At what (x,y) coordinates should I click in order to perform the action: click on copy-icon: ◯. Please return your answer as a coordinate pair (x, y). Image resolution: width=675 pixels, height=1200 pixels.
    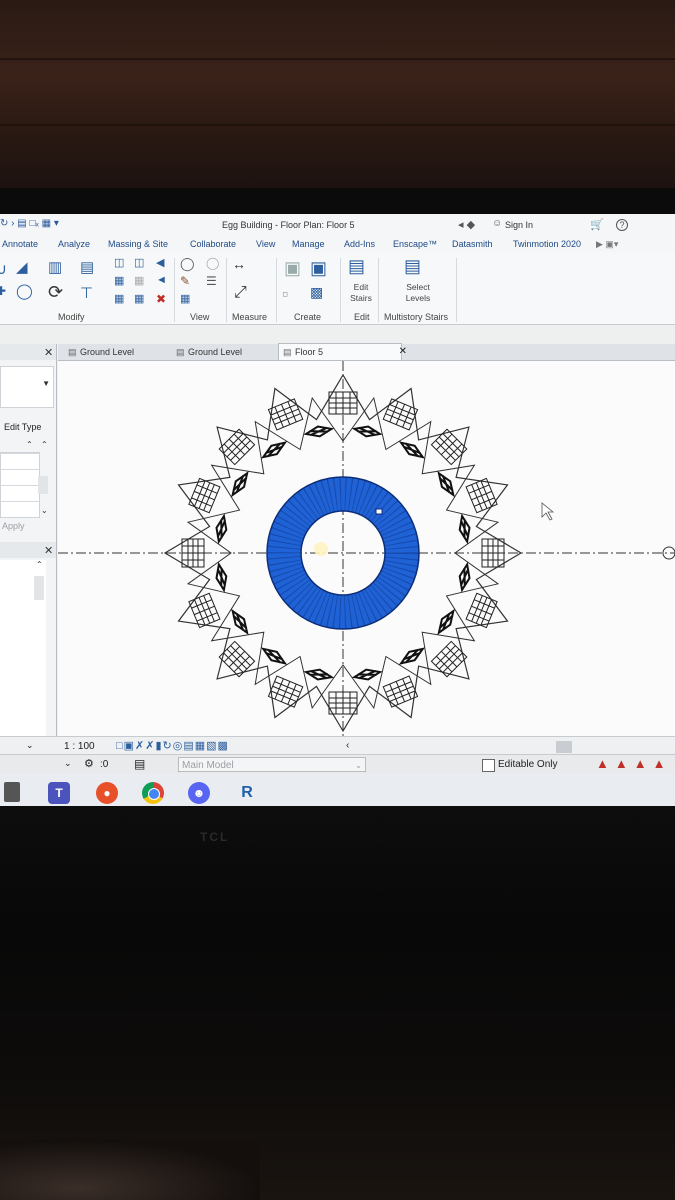
    Looking at the image, I should click on (24, 291).